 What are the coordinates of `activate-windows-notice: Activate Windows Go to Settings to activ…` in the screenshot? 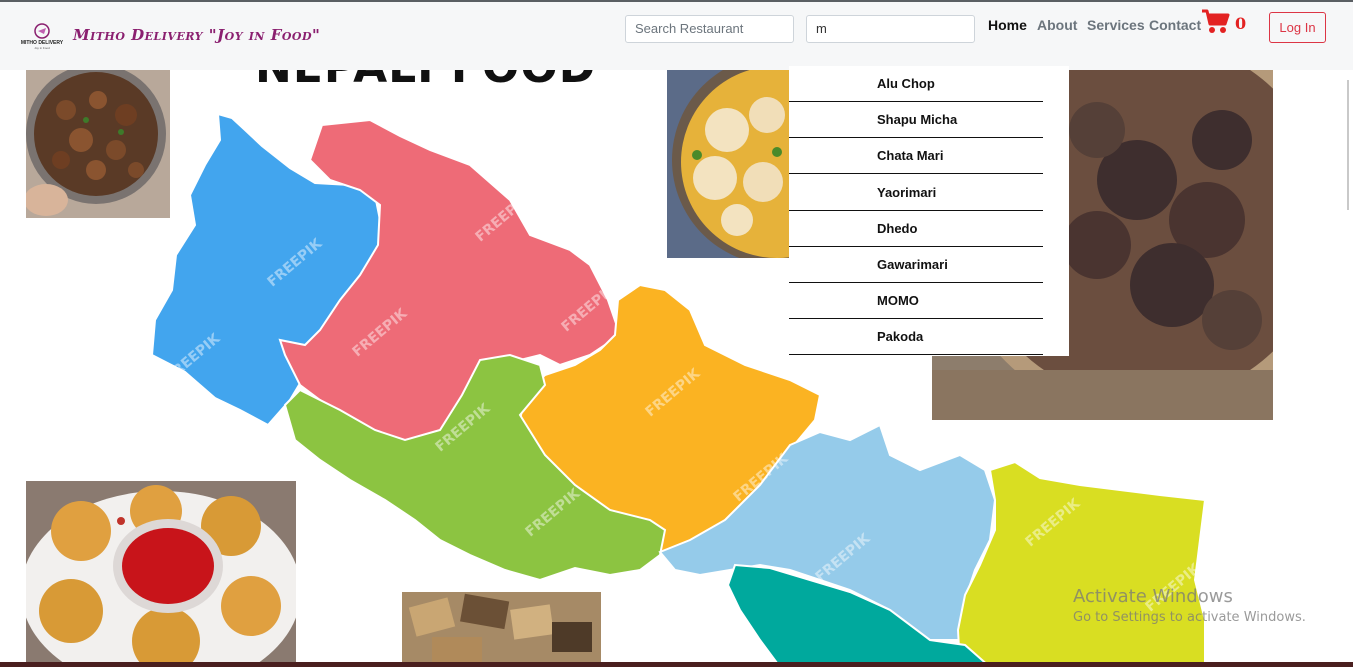 It's located at (1189, 605).